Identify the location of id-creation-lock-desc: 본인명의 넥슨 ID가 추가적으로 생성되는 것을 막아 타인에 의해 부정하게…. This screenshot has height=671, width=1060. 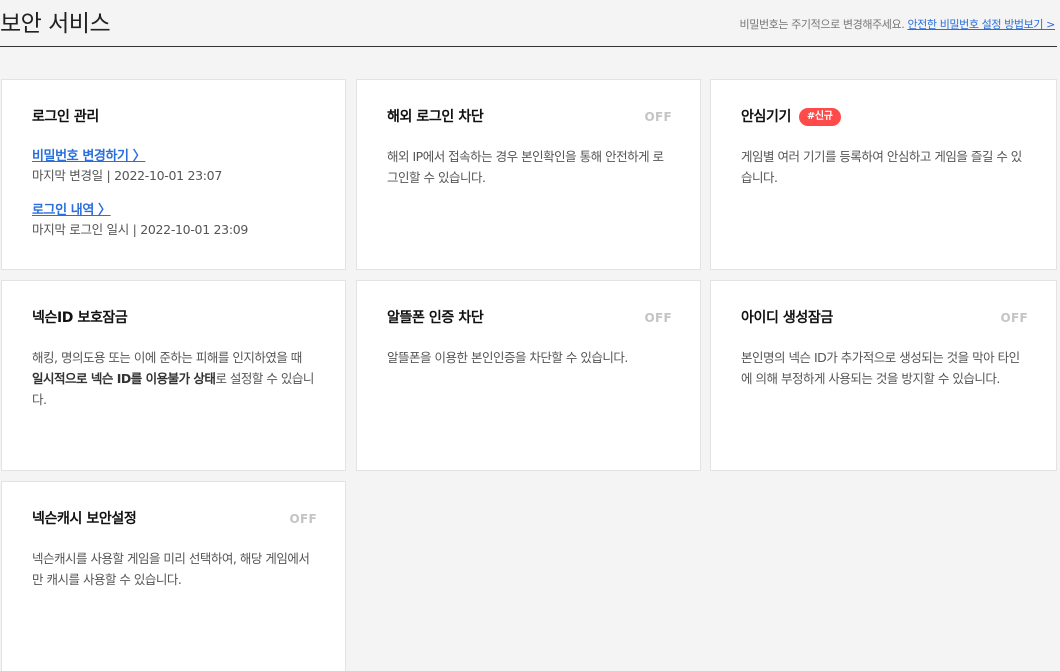
(880, 368).